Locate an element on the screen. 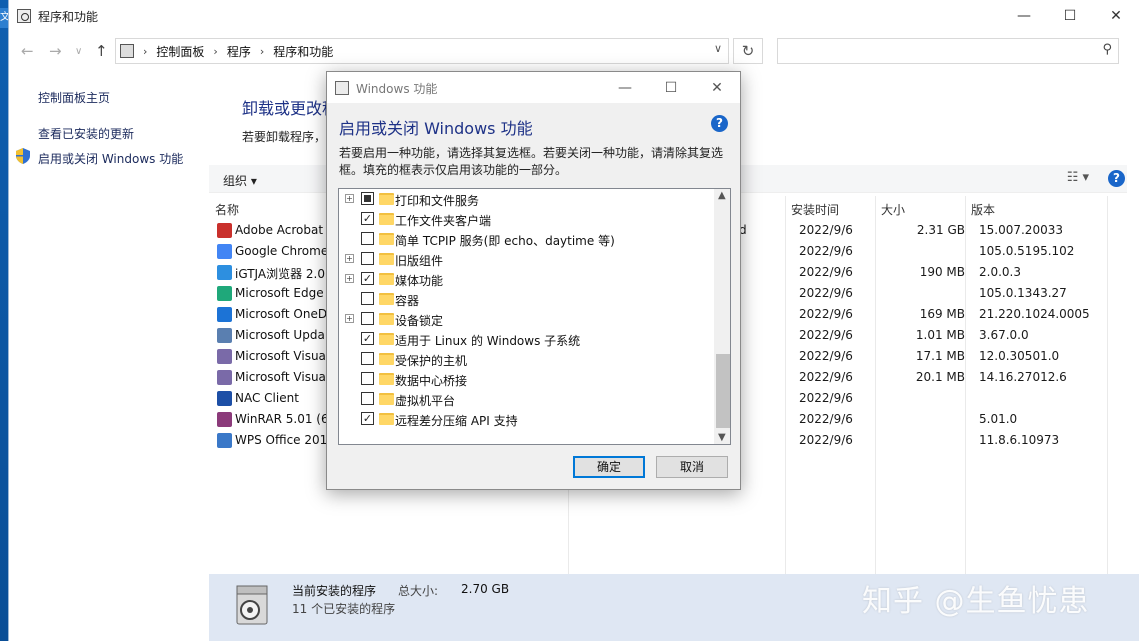 This screenshot has width=1139, height=641. up-arrow-icon: ↑ is located at coordinates (101, 51).